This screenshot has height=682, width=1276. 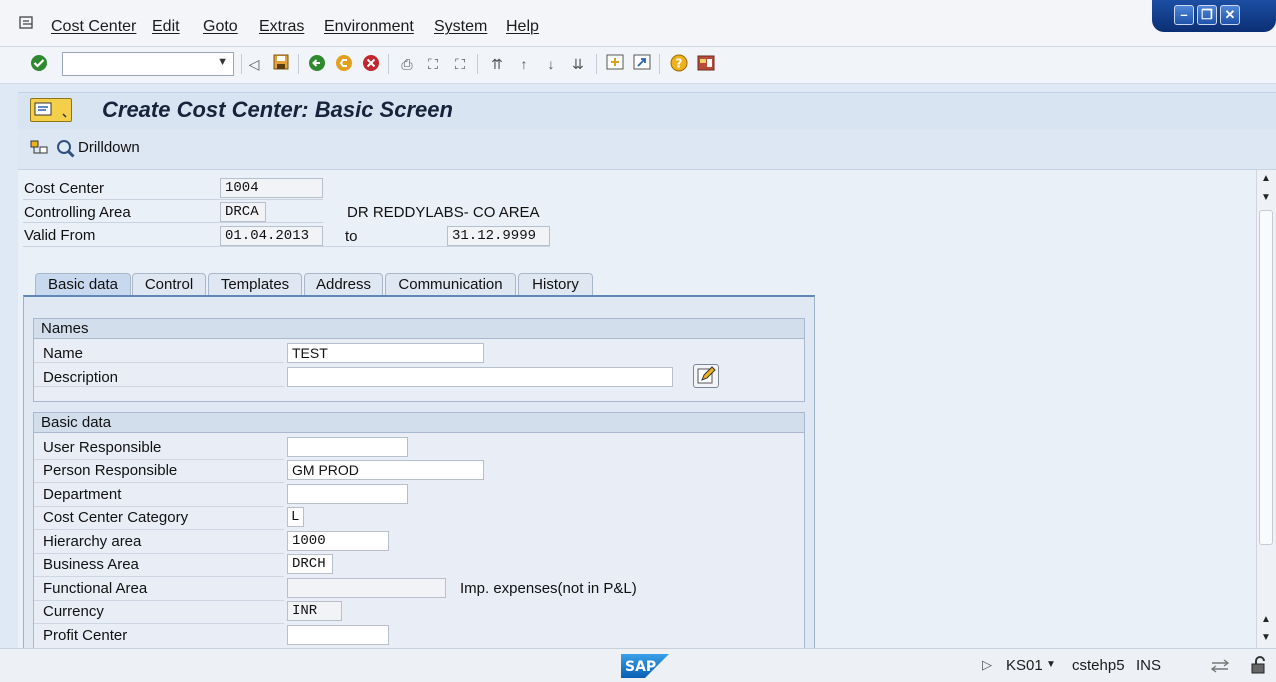 What do you see at coordinates (647, 149) in the screenshot?
I see `application-toolbar: Drilldown` at bounding box center [647, 149].